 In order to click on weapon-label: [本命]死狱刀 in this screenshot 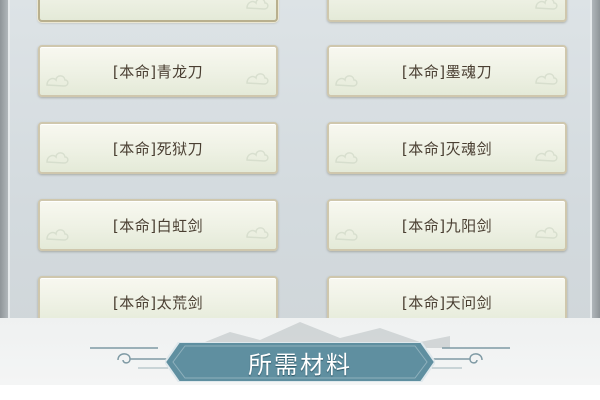, I will do `click(158, 148)`.